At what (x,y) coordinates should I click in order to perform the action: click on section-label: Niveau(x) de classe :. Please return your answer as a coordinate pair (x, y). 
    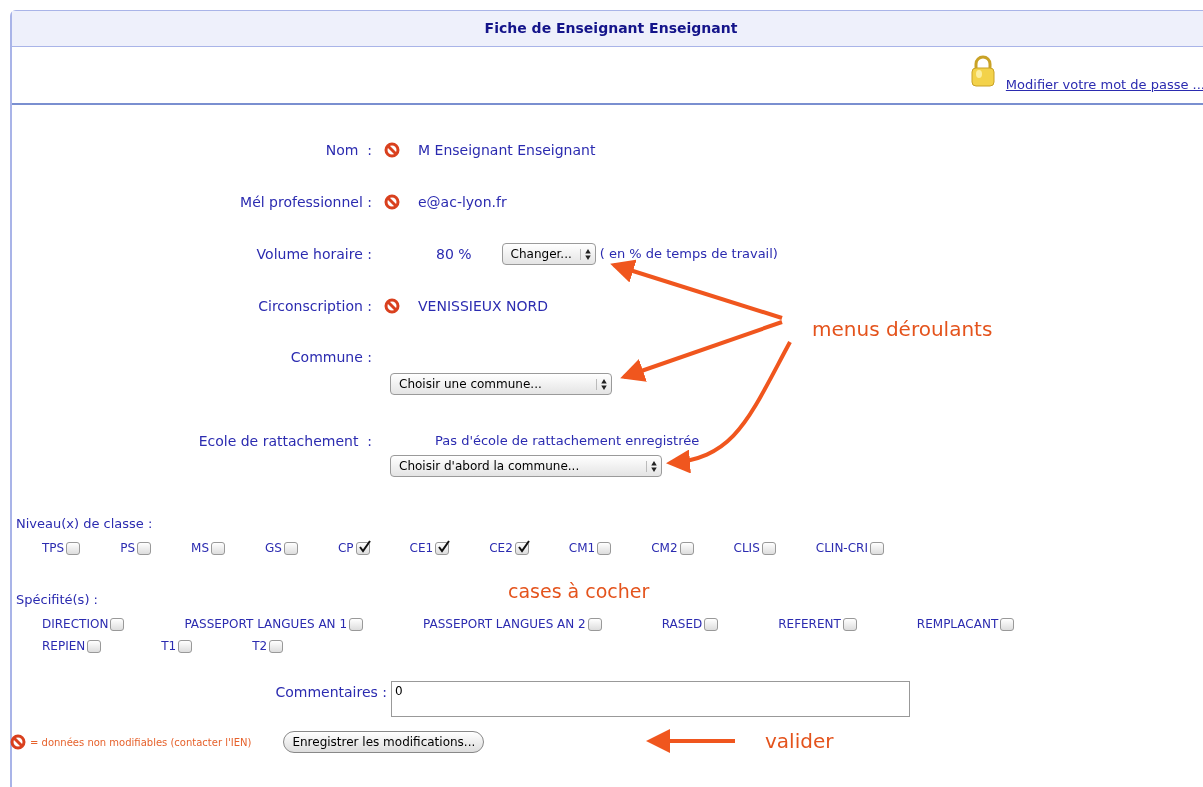
    Looking at the image, I should click on (84, 523).